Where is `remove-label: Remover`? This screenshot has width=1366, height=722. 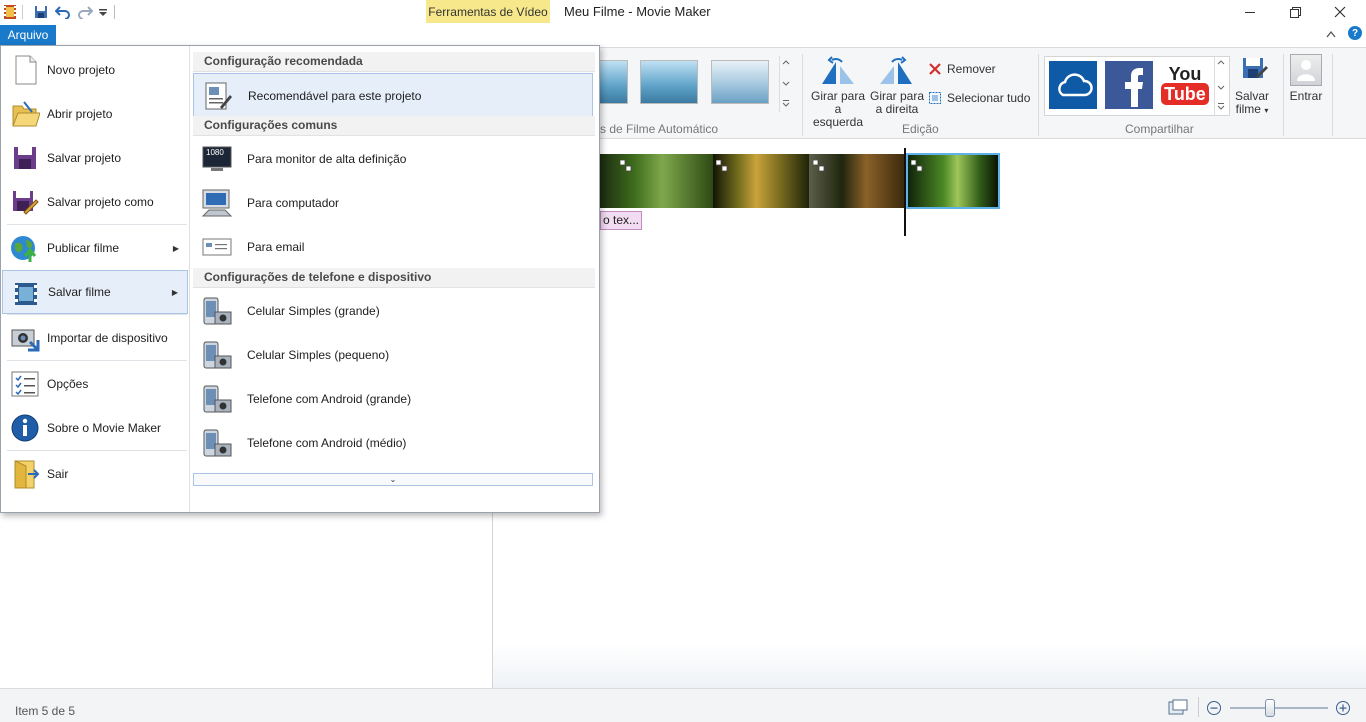
remove-label: Remover is located at coordinates (971, 69).